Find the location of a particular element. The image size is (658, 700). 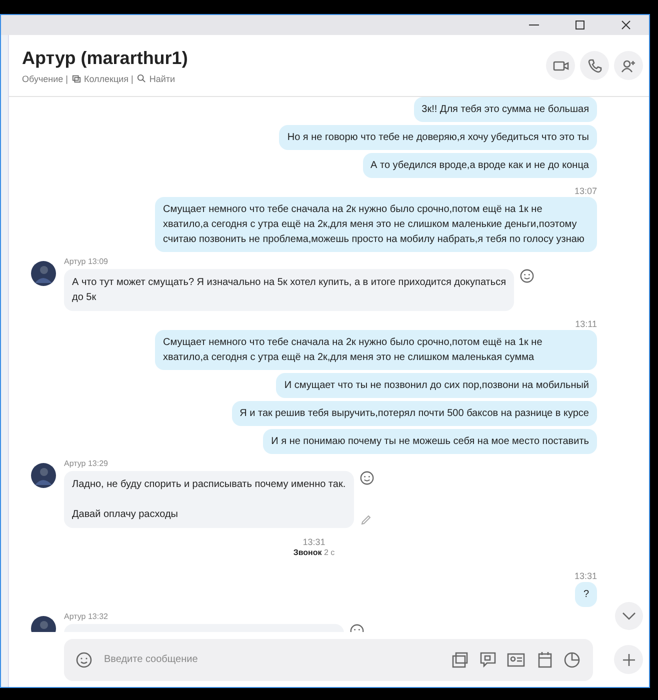

message-time: 13:07 is located at coordinates (585, 191).